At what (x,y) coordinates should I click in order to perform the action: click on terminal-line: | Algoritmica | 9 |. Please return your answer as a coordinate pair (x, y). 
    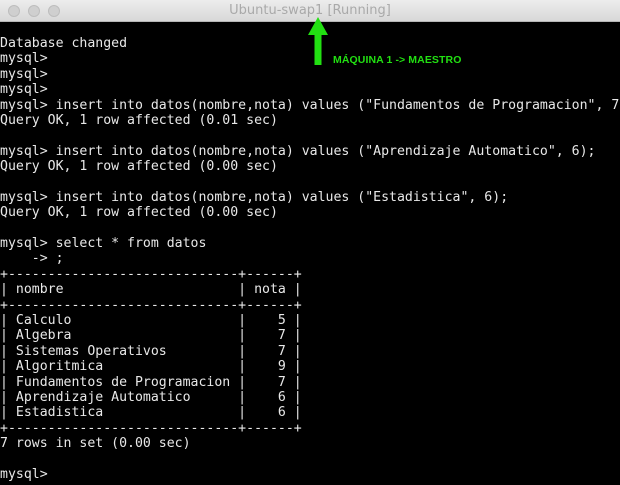
    Looking at the image, I should click on (151, 367).